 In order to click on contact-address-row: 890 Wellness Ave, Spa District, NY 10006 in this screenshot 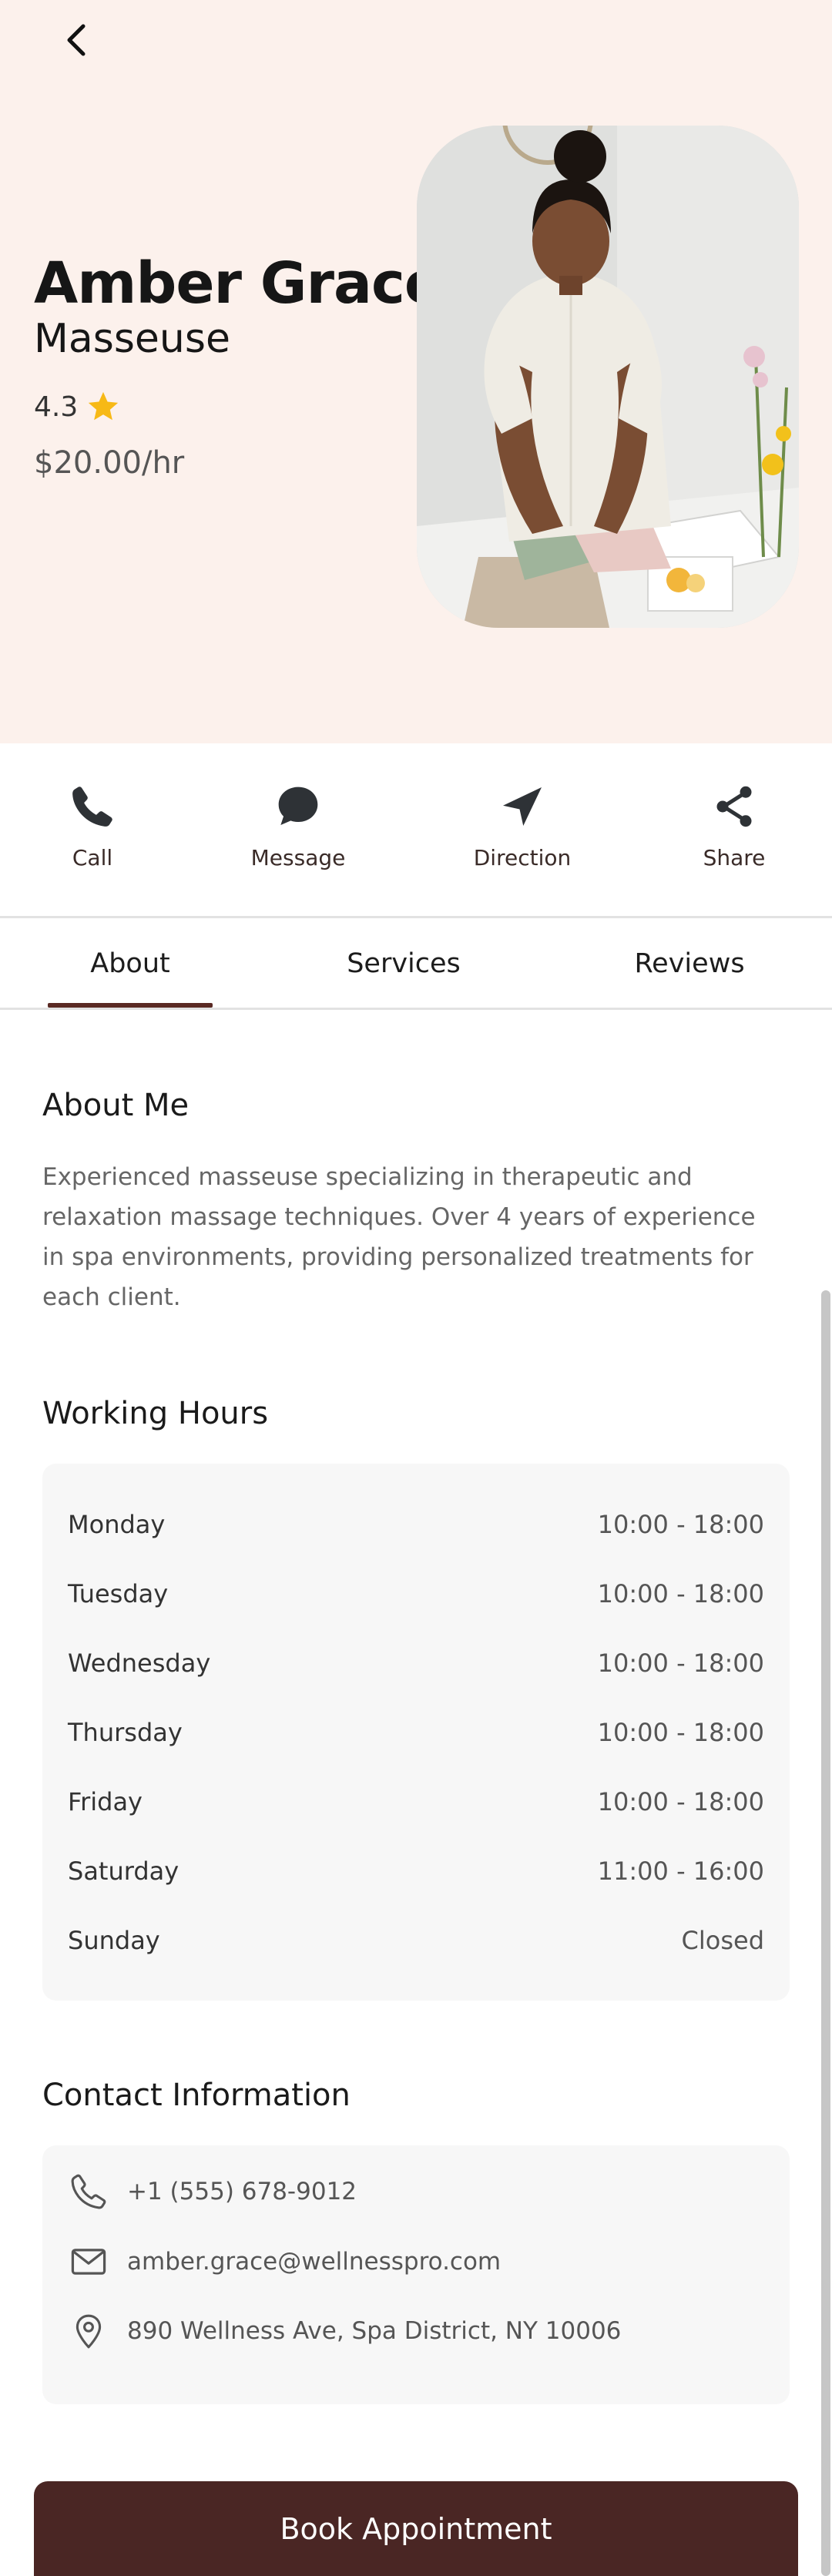, I will do `click(343, 2331)`.